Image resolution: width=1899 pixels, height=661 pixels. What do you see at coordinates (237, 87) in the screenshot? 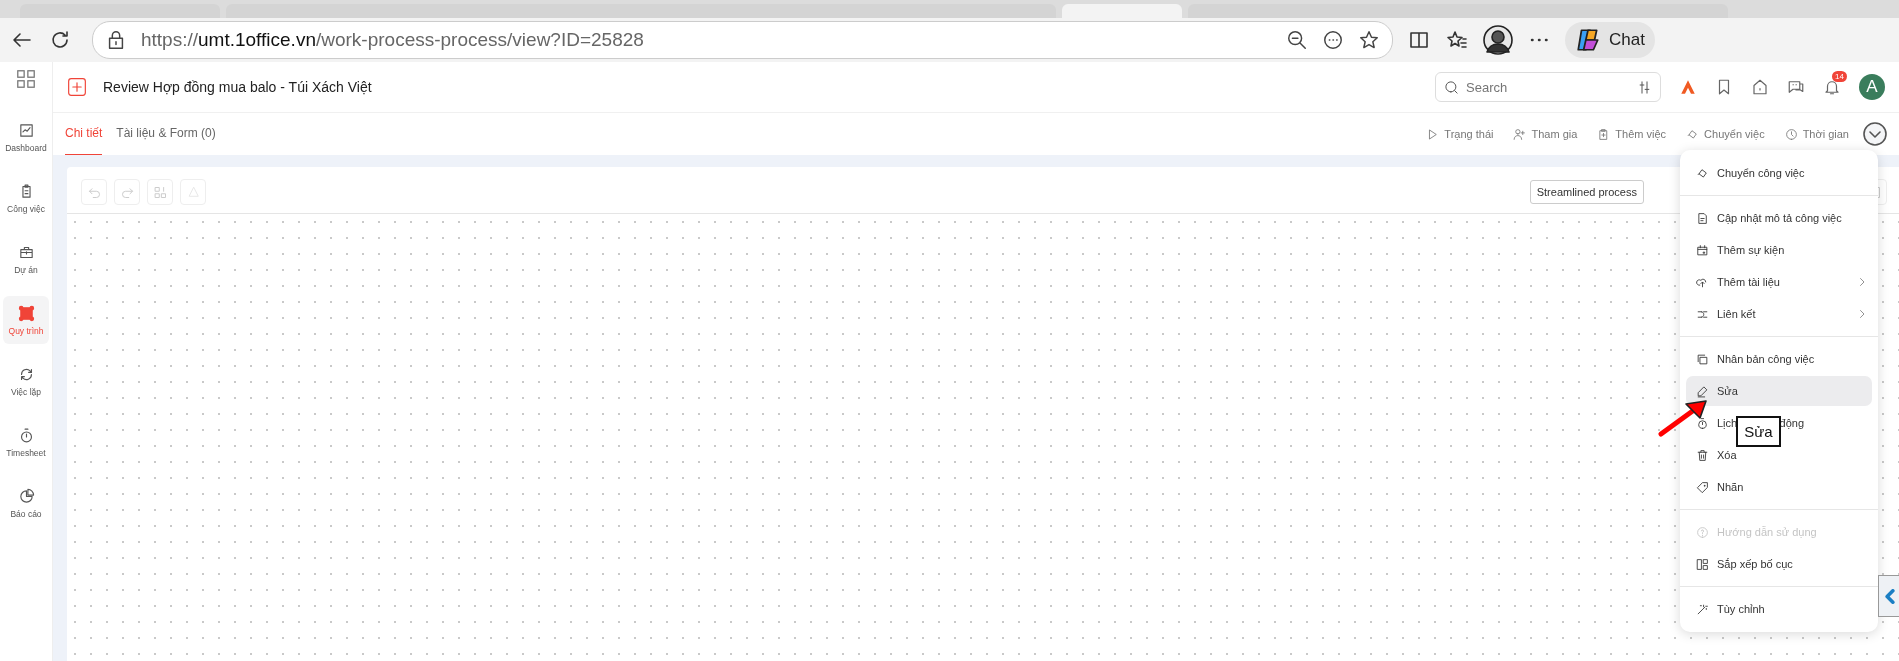
I see `page-title: Review Hợp đồng mua balo - Túi Xách Việt` at bounding box center [237, 87].